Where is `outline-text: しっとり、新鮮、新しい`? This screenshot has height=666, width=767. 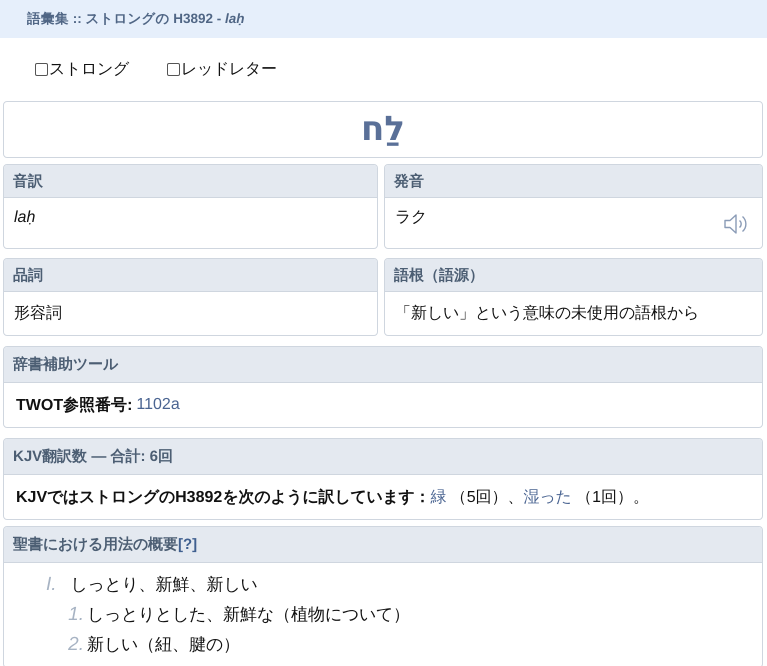 outline-text: しっとり、新鮮、新しい is located at coordinates (164, 585).